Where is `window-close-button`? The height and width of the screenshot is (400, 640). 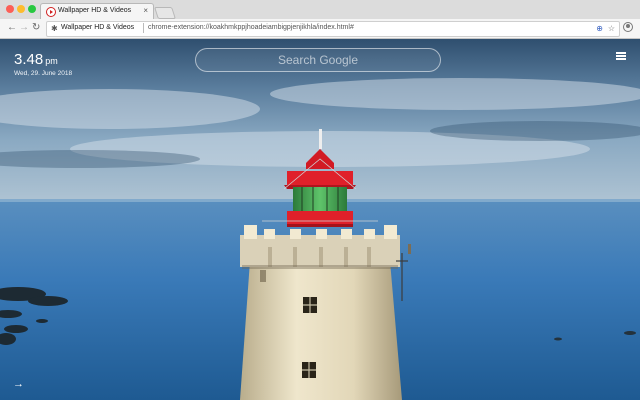
window-close-button is located at coordinates (10, 9).